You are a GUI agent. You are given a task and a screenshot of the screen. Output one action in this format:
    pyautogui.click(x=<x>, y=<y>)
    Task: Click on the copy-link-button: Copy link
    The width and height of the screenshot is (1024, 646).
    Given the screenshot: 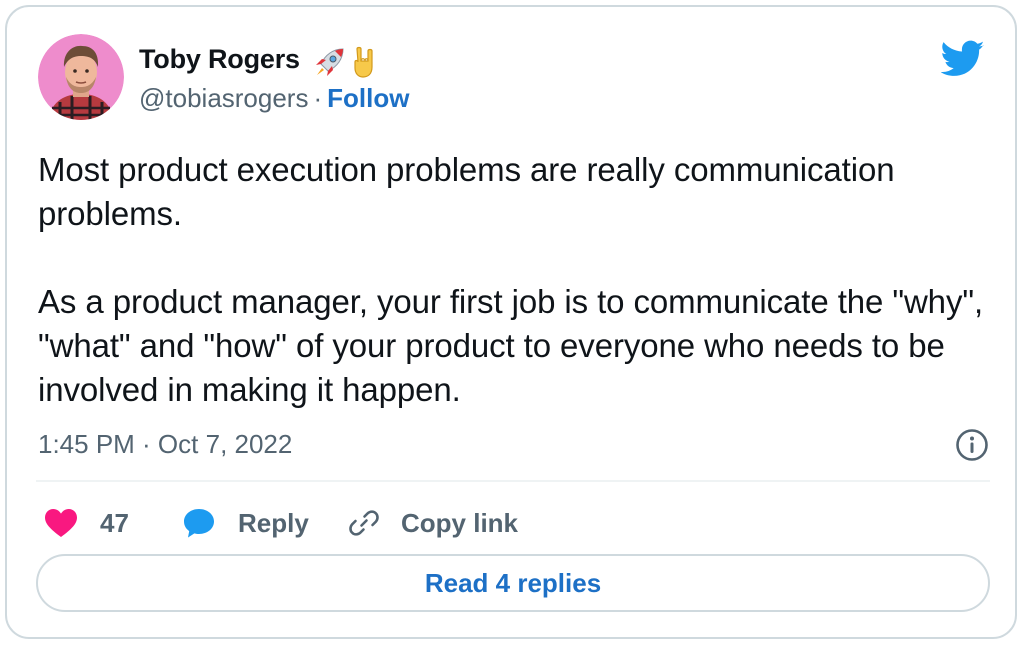 What is the action you would take?
    pyautogui.click(x=432, y=523)
    